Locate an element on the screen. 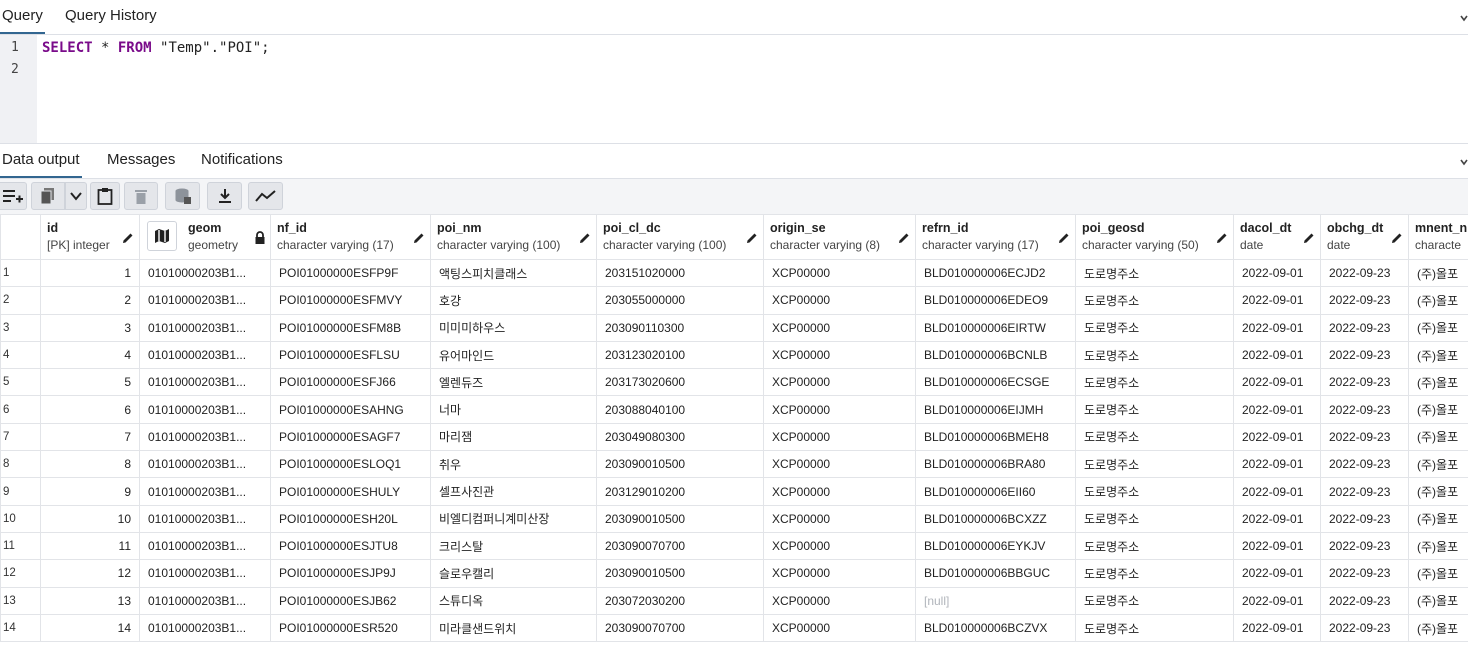 The height and width of the screenshot is (647, 1468). column-header-mnent-nm: mnent_n characte is located at coordinates (1438, 237).